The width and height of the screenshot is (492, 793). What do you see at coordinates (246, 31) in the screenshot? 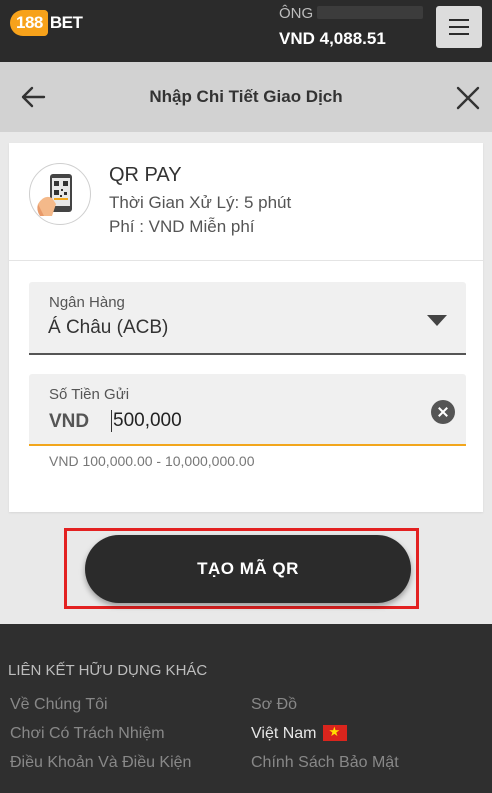
I see `top-bar: 188 BET ÔNG VND 4,088.51` at bounding box center [246, 31].